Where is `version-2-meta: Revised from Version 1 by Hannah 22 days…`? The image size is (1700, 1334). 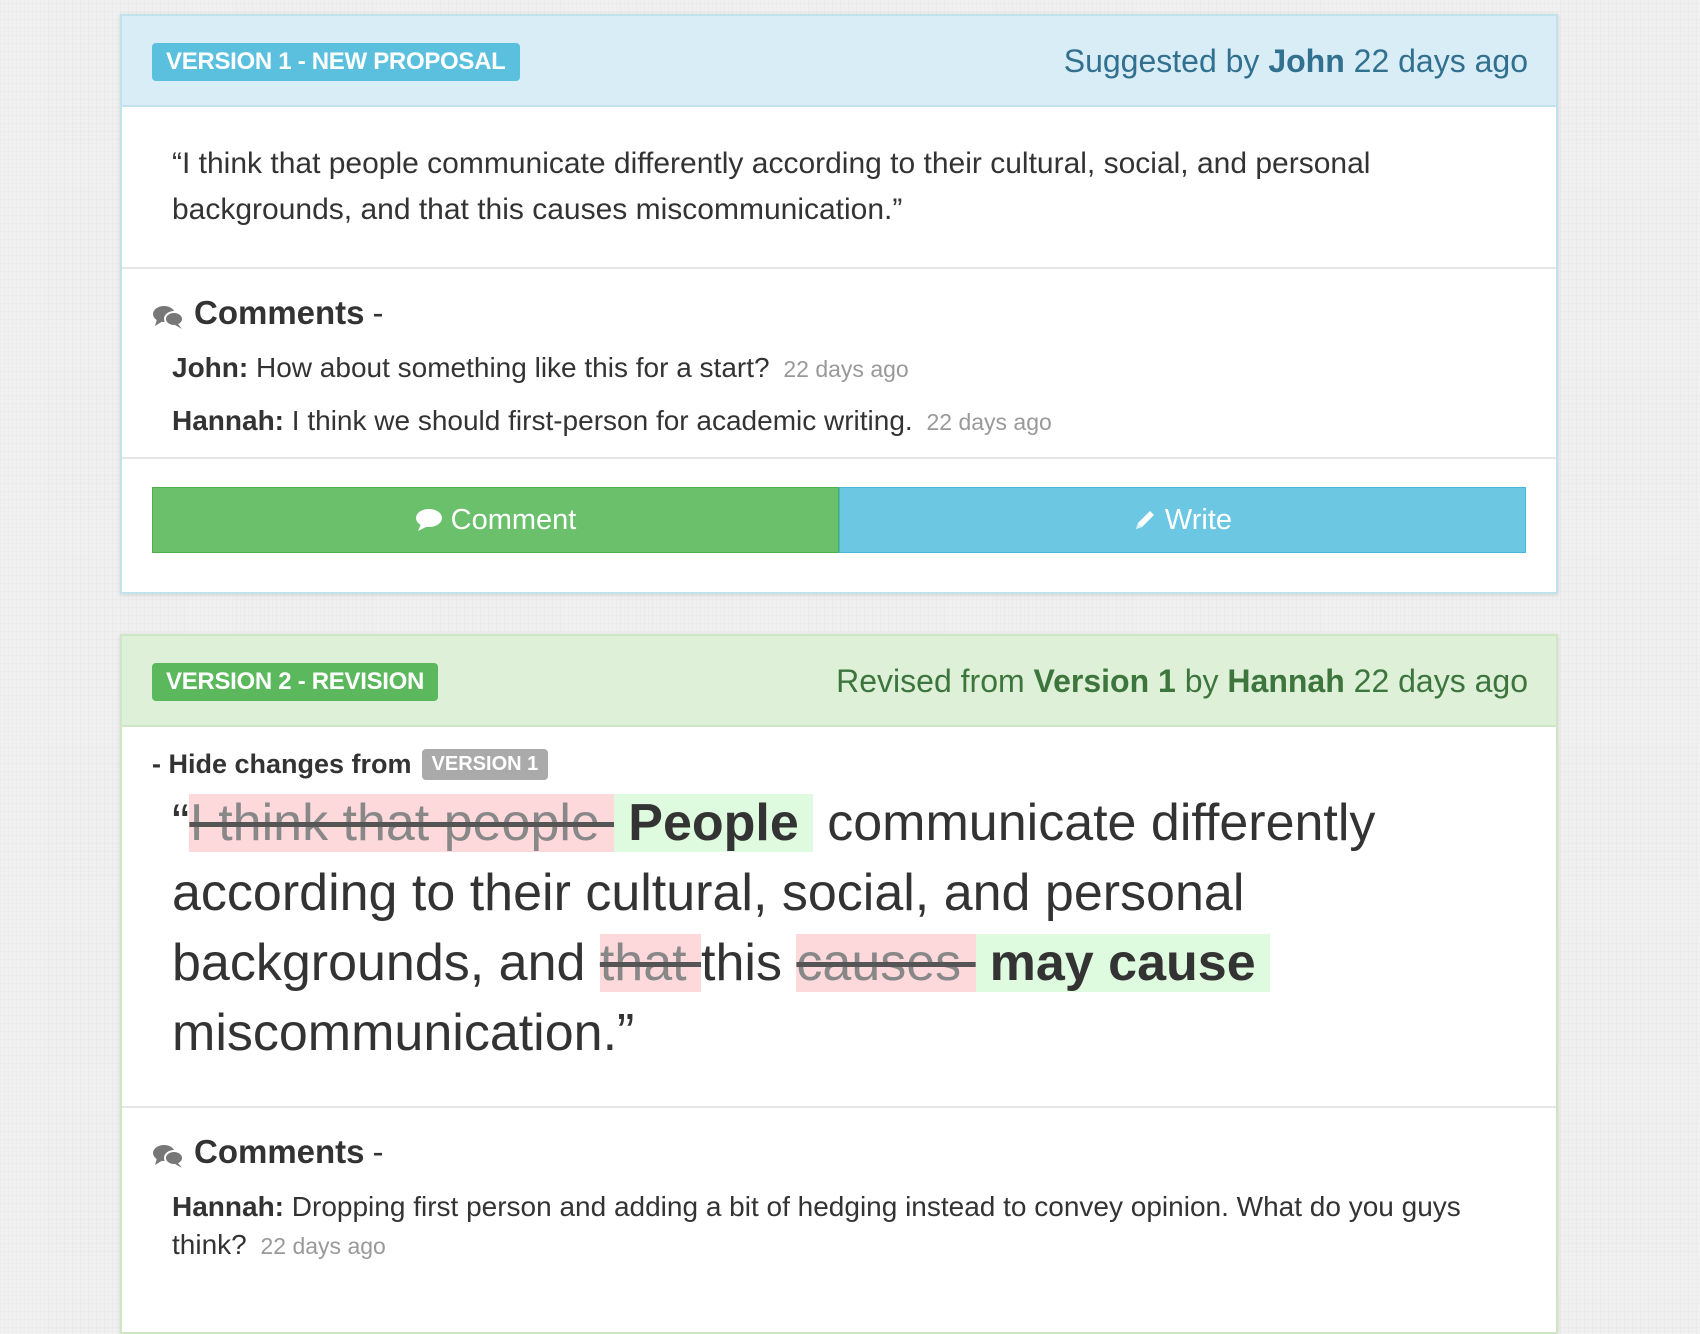 version-2-meta: Revised from Version 1 by Hannah 22 days… is located at coordinates (1182, 681).